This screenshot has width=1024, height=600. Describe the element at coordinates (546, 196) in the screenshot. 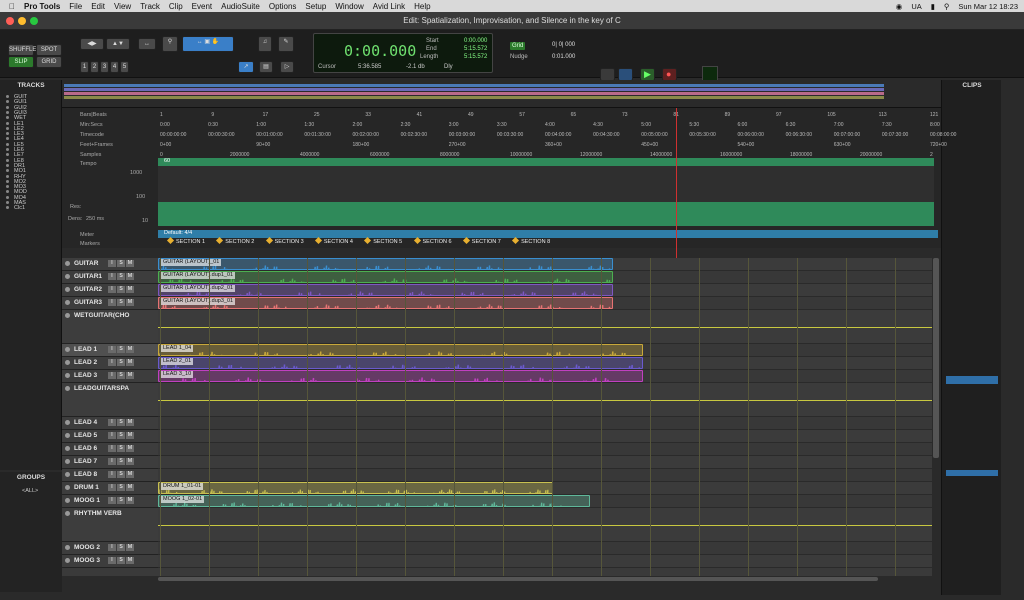

I see `tempo-graph-area` at that location.